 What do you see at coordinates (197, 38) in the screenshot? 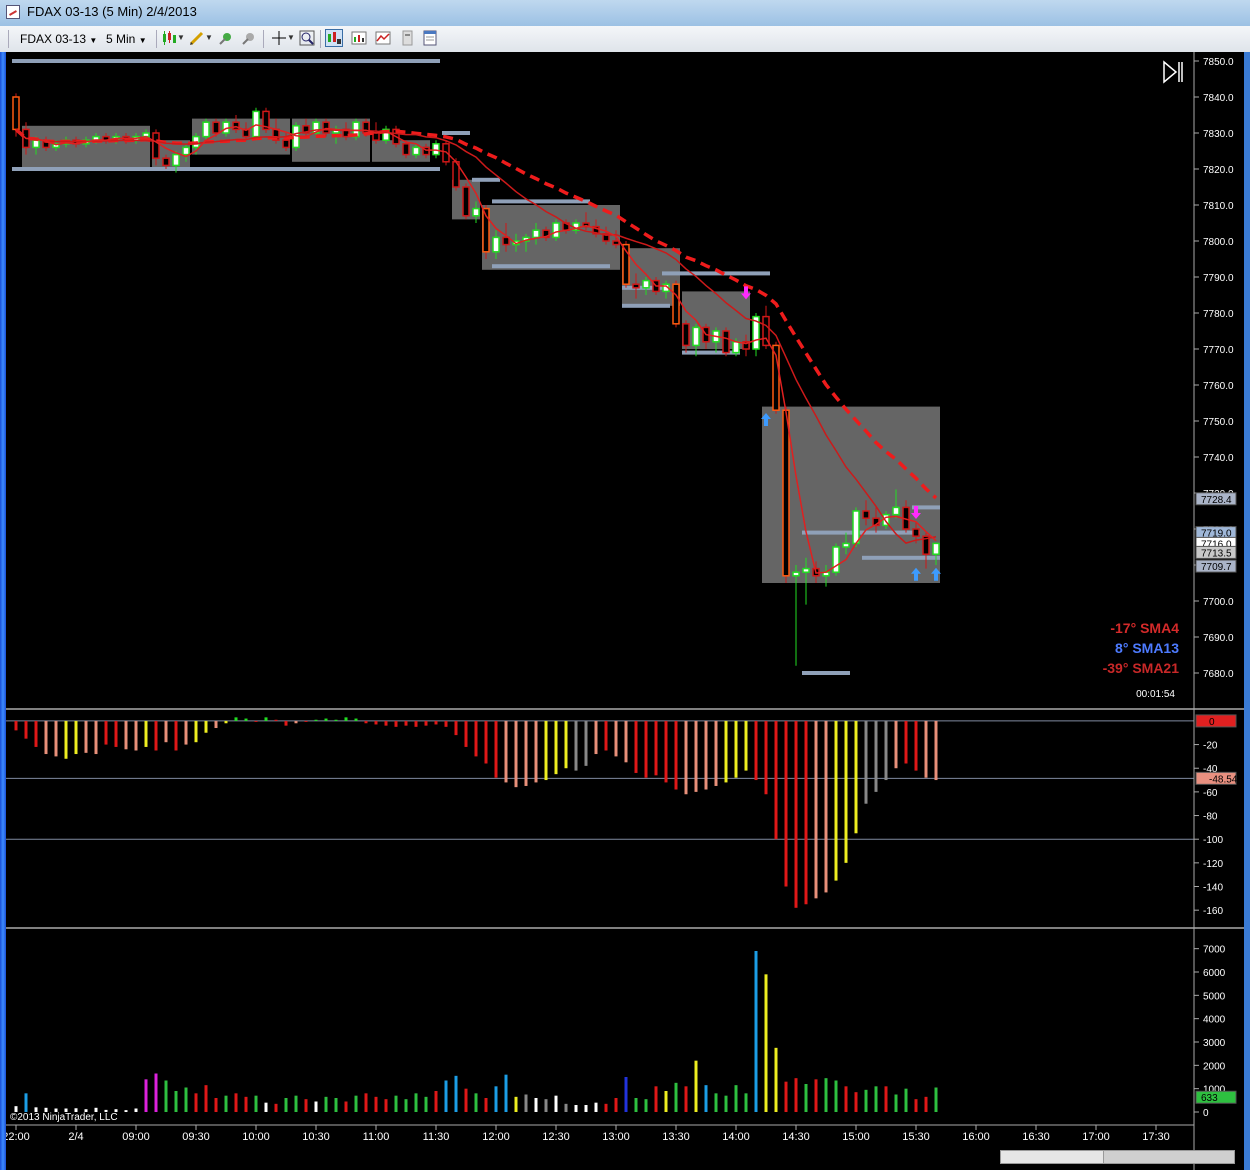
I see `pencil-draw-icon` at bounding box center [197, 38].